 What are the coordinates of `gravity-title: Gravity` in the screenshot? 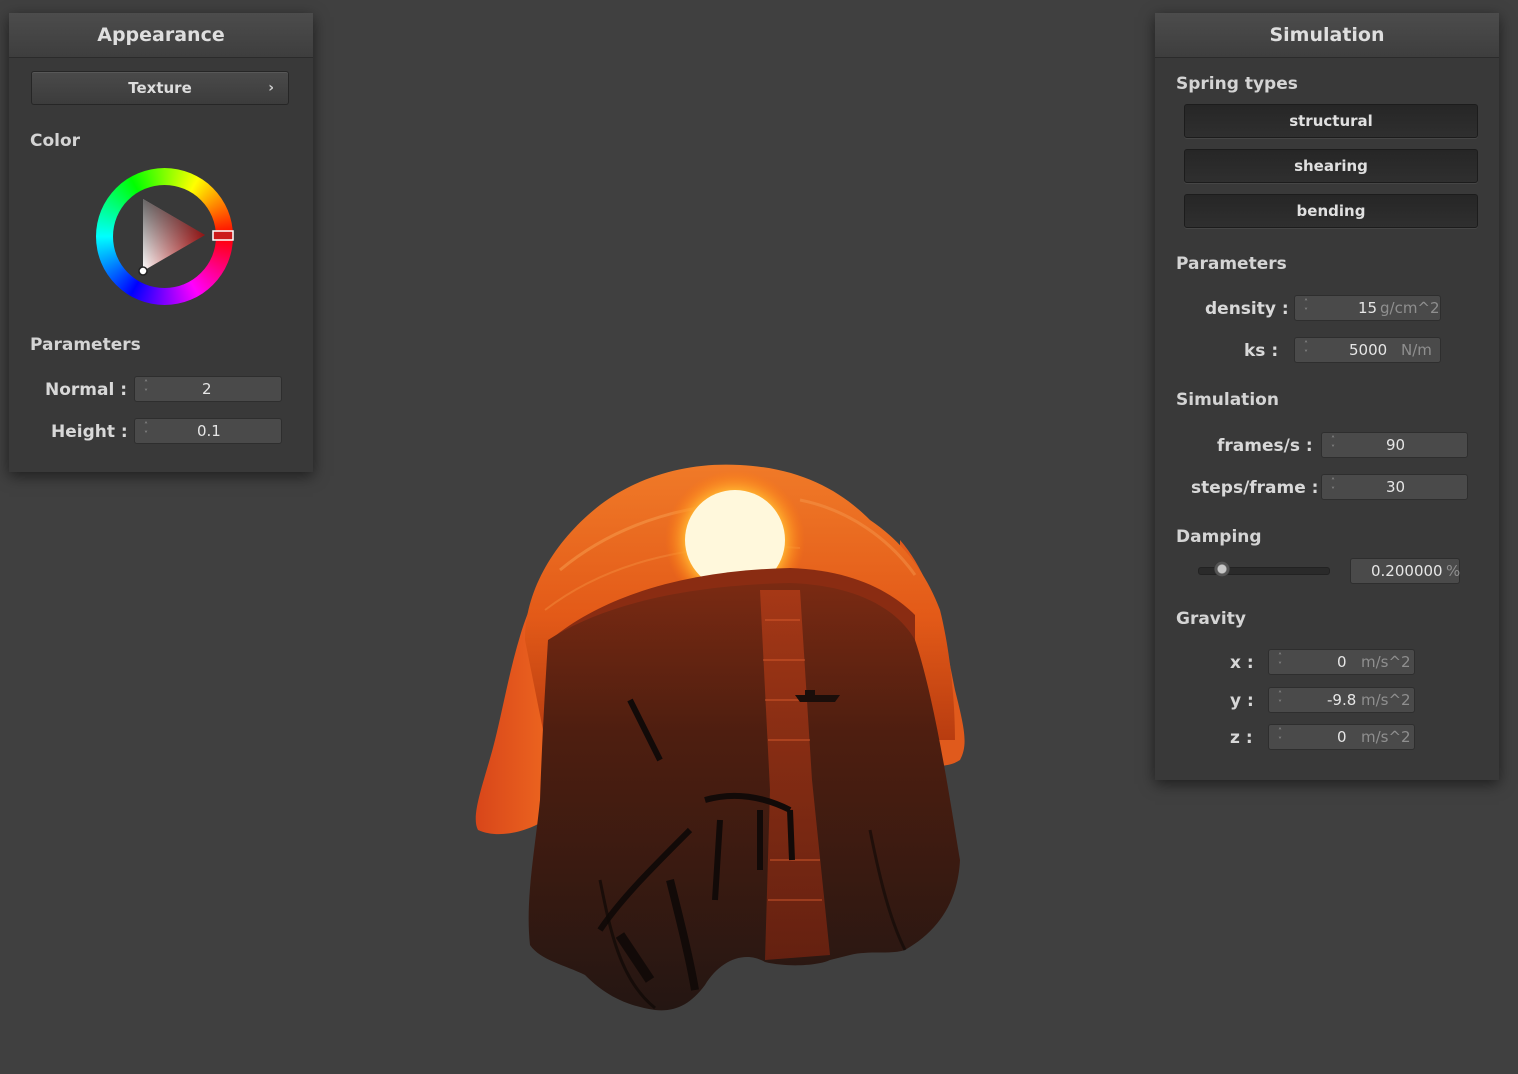 It's located at (1211, 619).